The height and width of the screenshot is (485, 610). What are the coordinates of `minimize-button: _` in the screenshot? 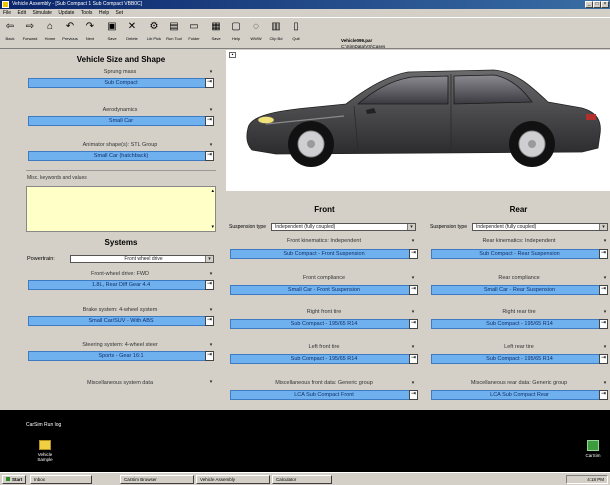 It's located at (589, 4).